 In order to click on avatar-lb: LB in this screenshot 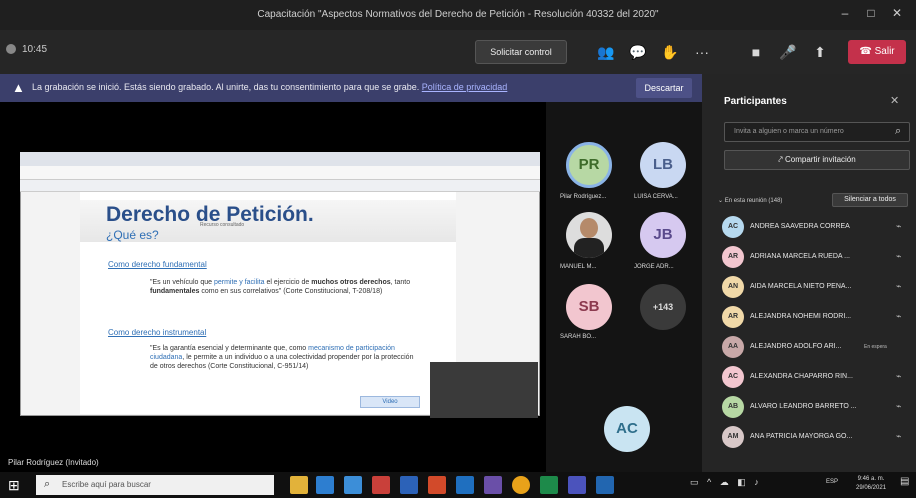, I will do `click(663, 165)`.